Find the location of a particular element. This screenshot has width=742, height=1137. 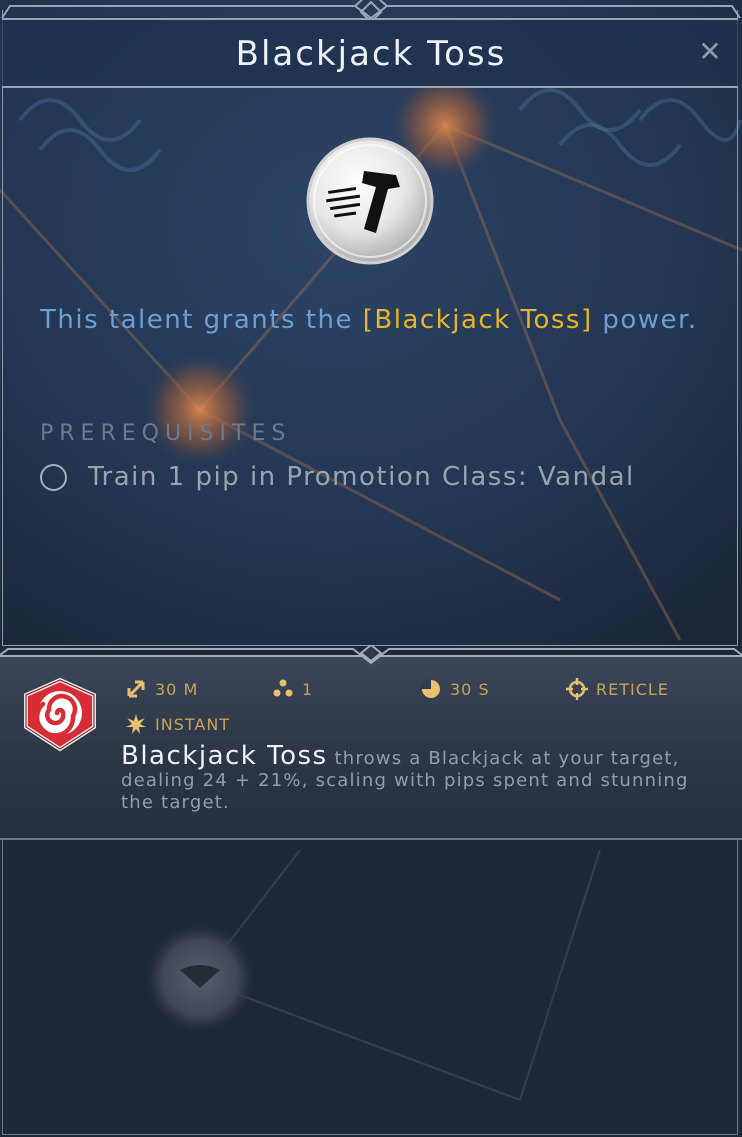

cooldown-value: 30 S is located at coordinates (470, 689).